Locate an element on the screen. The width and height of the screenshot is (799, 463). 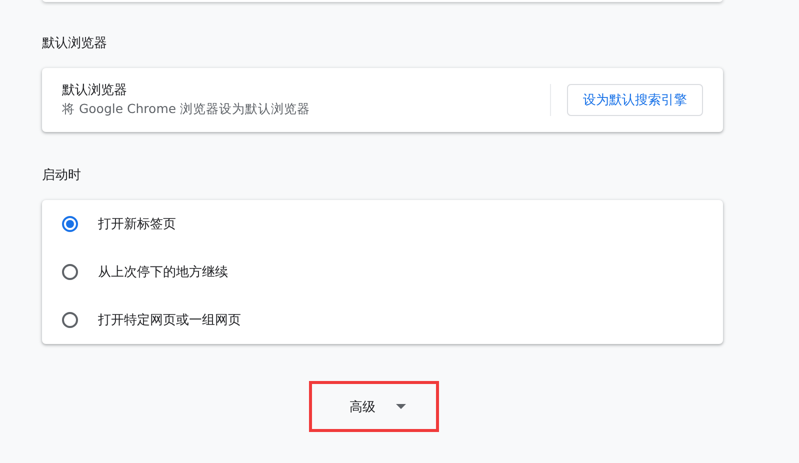
section-title: 启动时 is located at coordinates (62, 176).